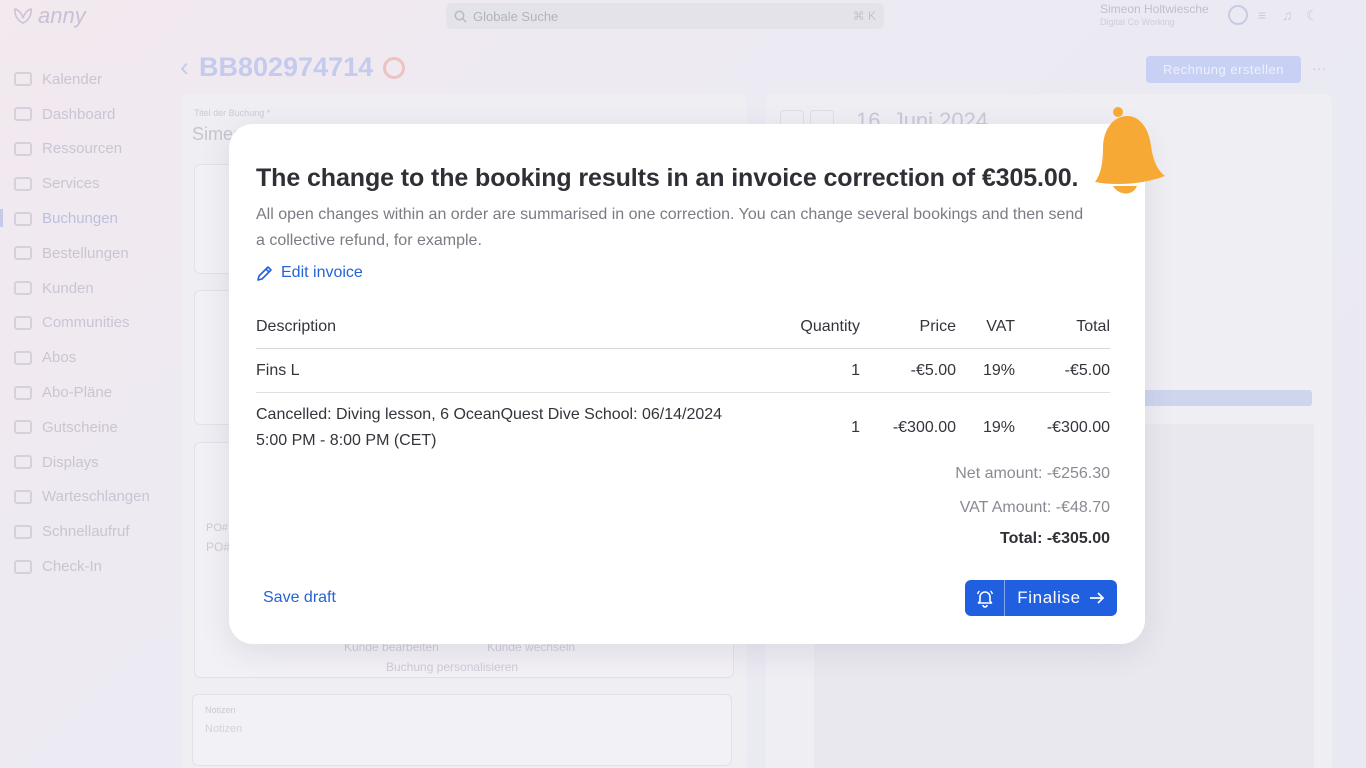 The height and width of the screenshot is (768, 1366). What do you see at coordinates (296, 326) in the screenshot?
I see `header-description: Description` at bounding box center [296, 326].